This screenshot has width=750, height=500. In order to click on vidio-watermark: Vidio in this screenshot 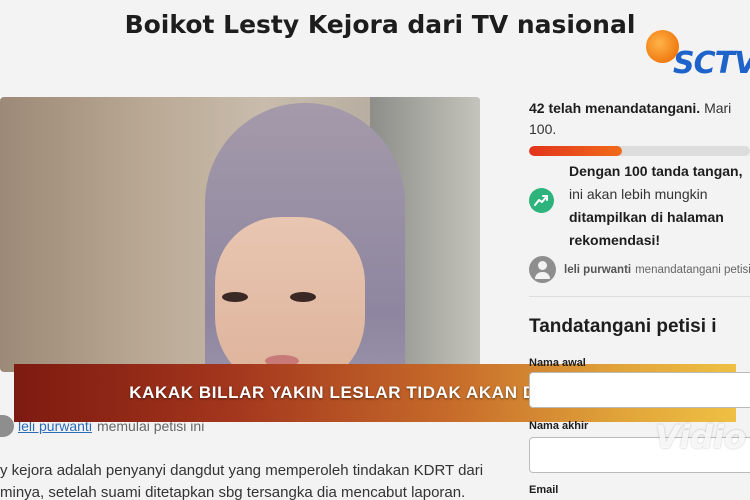, I will do `click(701, 437)`.